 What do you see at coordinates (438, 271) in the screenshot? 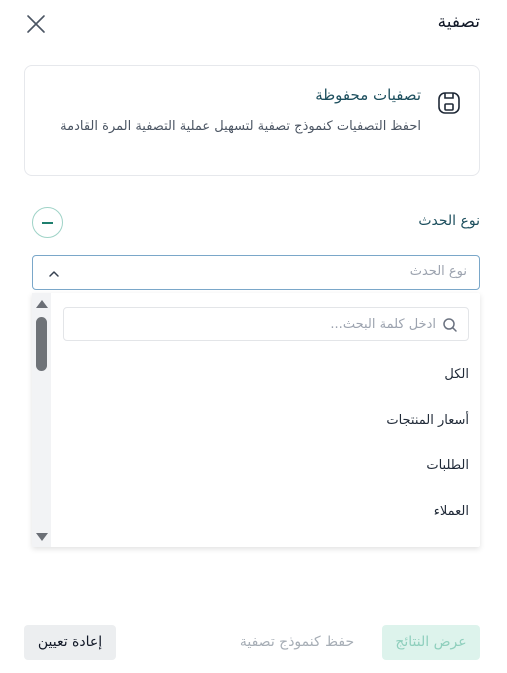
I see `select-placeholder: نوع الحدث` at bounding box center [438, 271].